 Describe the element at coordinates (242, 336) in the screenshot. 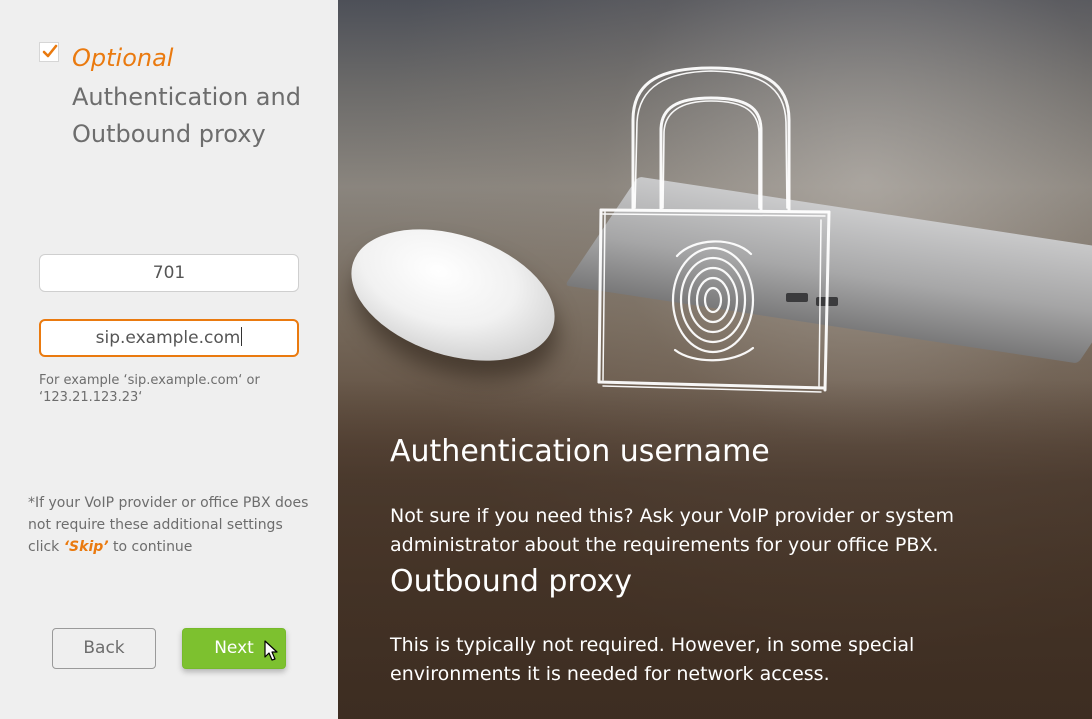

I see `text-caret` at that location.